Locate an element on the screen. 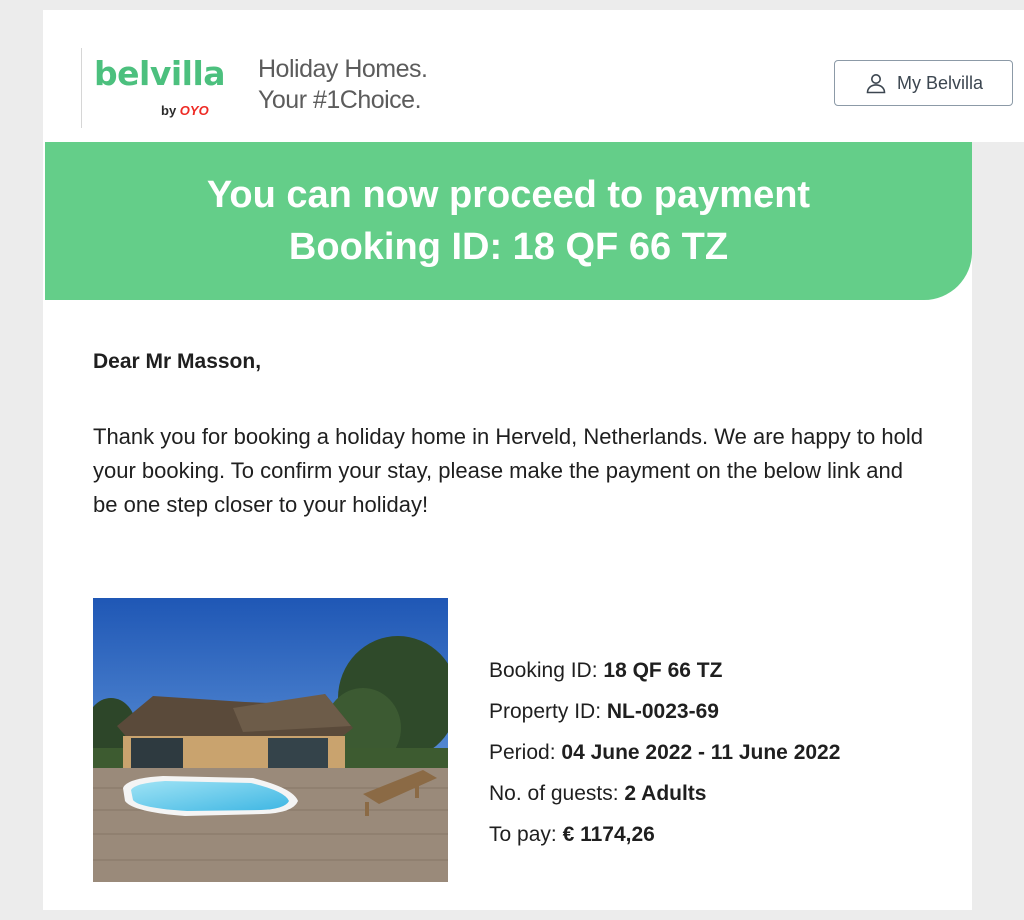  detail-property-id: Property ID: NL-0023-69 is located at coordinates (664, 711).